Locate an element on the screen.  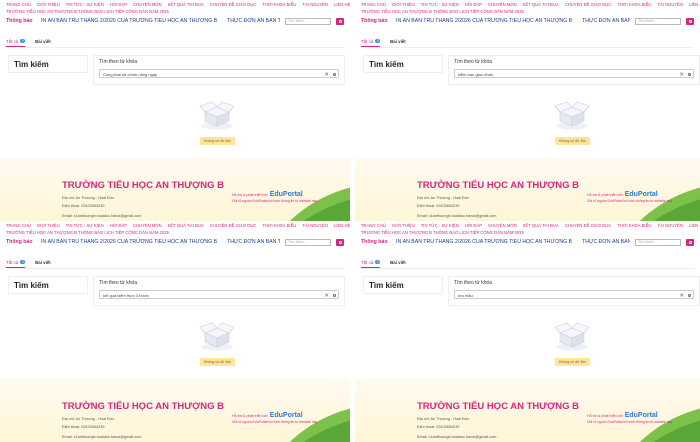
empty-state-message: Không có dữ liệu is located at coordinates (573, 141).